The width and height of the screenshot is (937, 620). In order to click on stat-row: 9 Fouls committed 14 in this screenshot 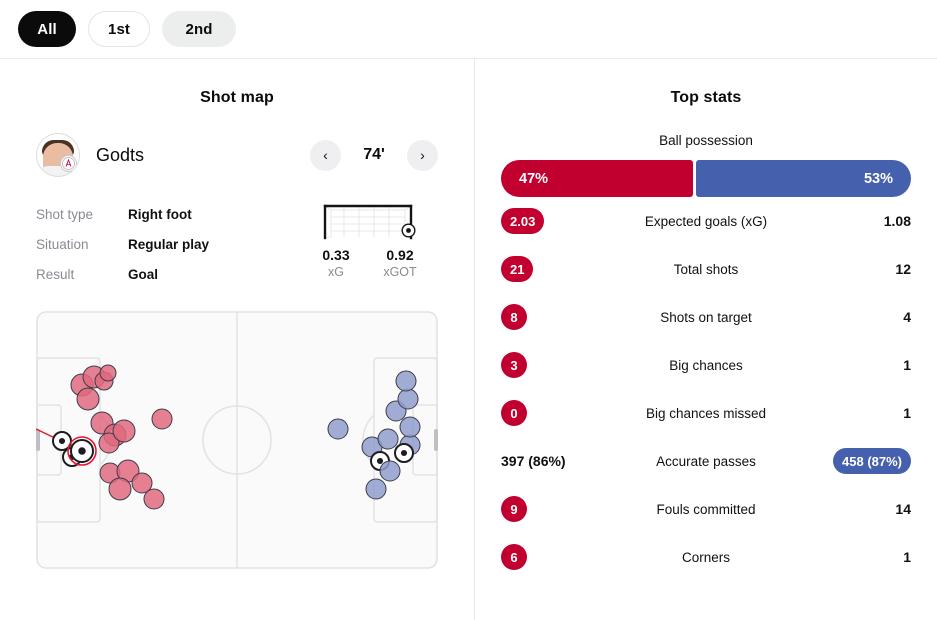, I will do `click(706, 509)`.